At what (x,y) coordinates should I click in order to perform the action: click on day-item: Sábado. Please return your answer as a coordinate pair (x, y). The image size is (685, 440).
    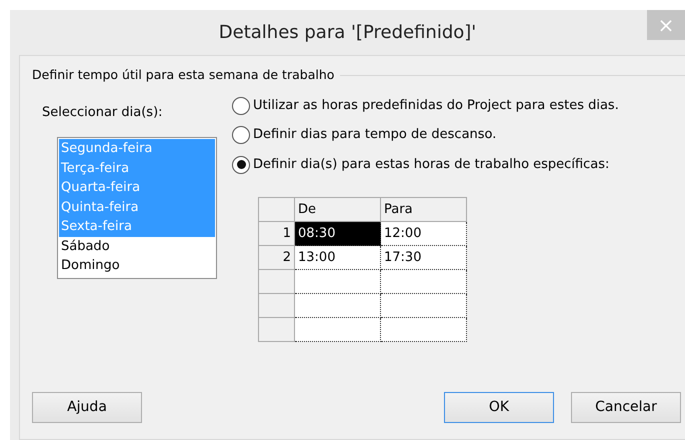
    Looking at the image, I should click on (137, 246).